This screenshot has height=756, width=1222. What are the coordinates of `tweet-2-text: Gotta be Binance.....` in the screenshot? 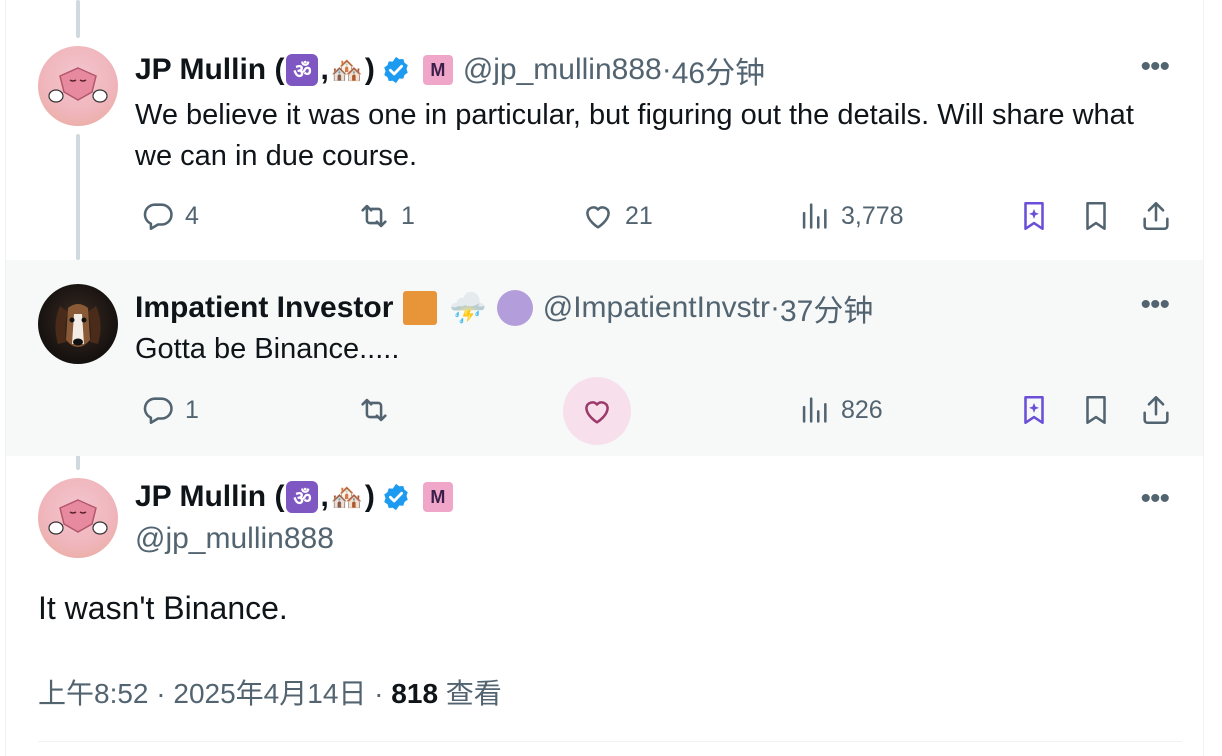 It's located at (267, 349).